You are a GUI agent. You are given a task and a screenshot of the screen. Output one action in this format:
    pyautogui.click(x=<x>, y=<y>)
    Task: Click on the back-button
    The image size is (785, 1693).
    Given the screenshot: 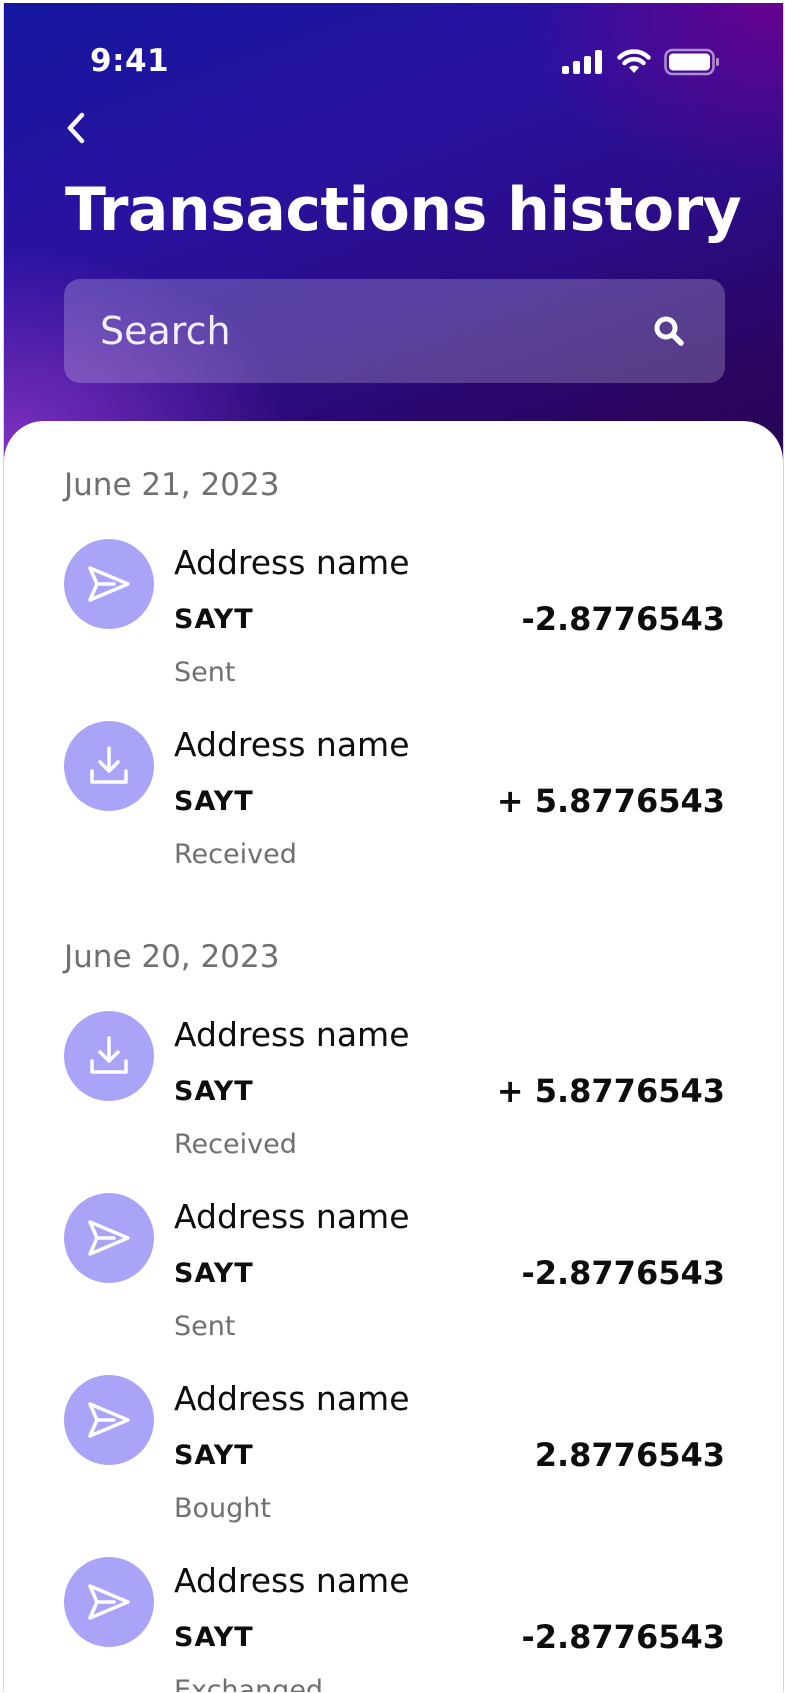 What is the action you would take?
    pyautogui.click(x=76, y=128)
    